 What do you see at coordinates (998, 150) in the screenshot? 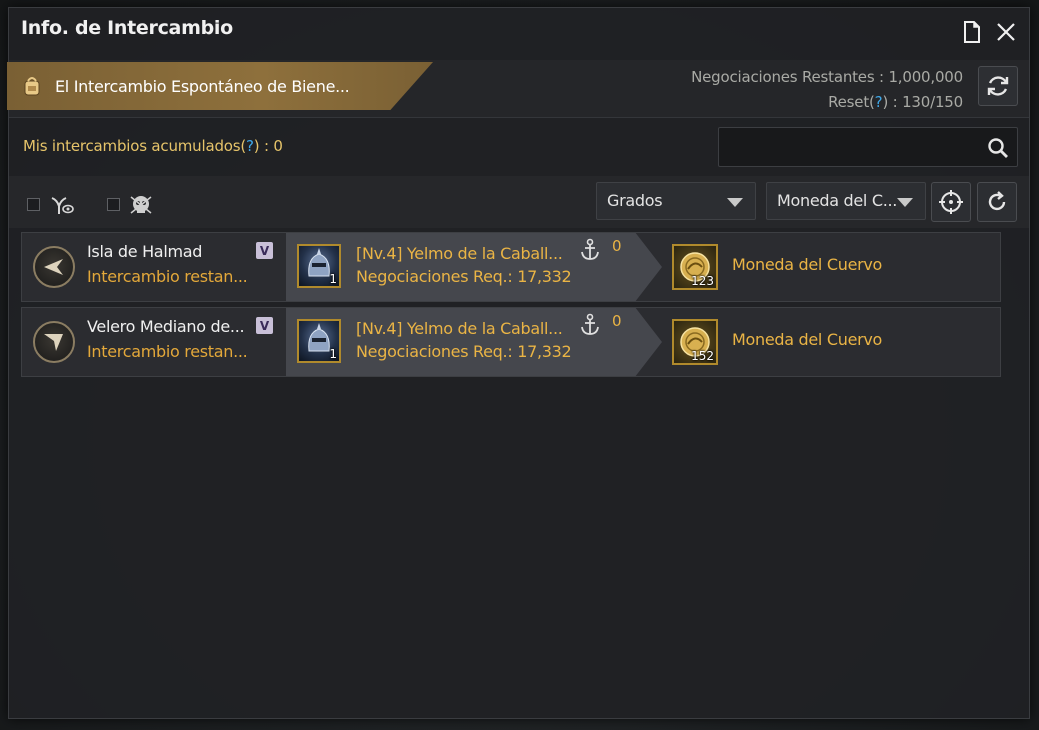
I see `search-icon` at bounding box center [998, 150].